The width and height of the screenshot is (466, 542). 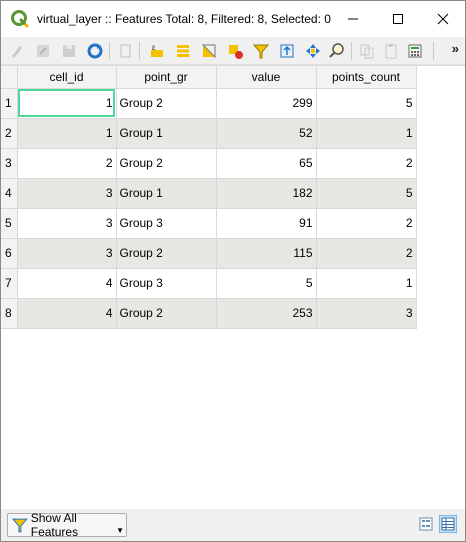 I want to click on deselect-all-button, so click(x=235, y=51).